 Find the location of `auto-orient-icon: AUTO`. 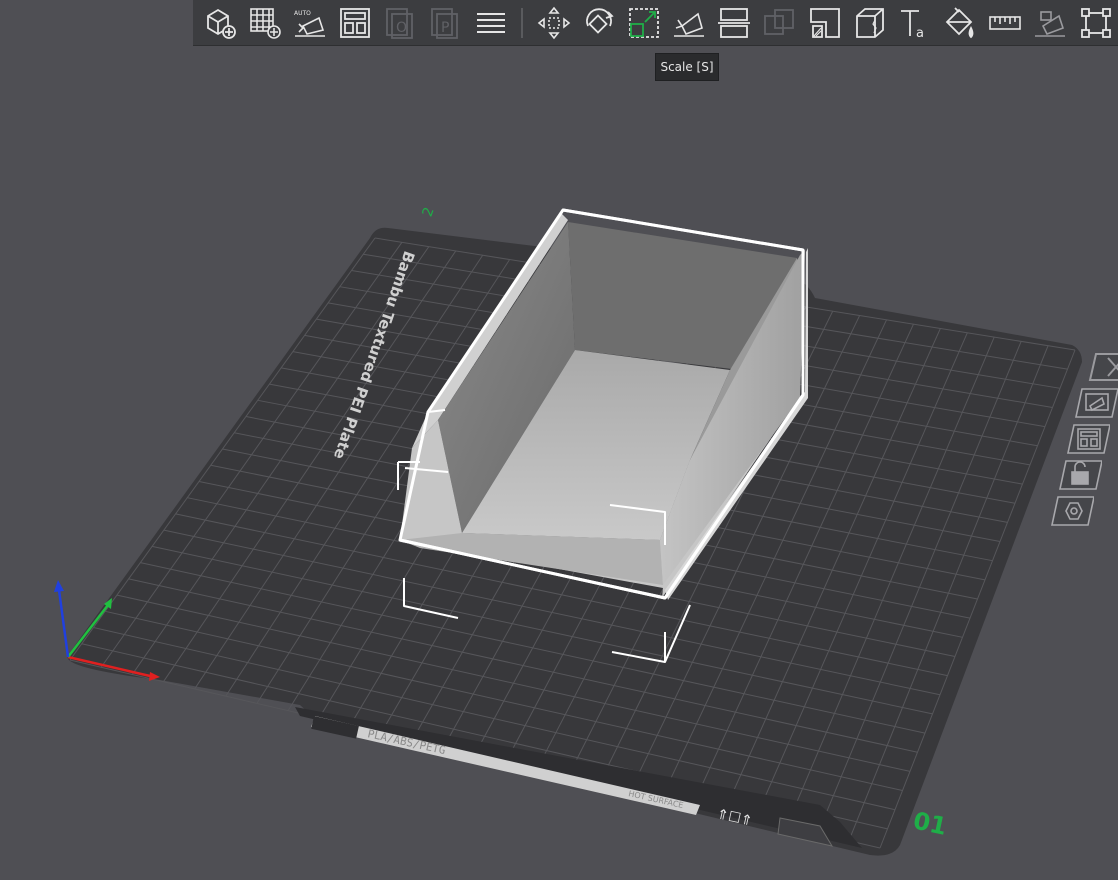

auto-orient-icon: AUTO is located at coordinates (309, 23).